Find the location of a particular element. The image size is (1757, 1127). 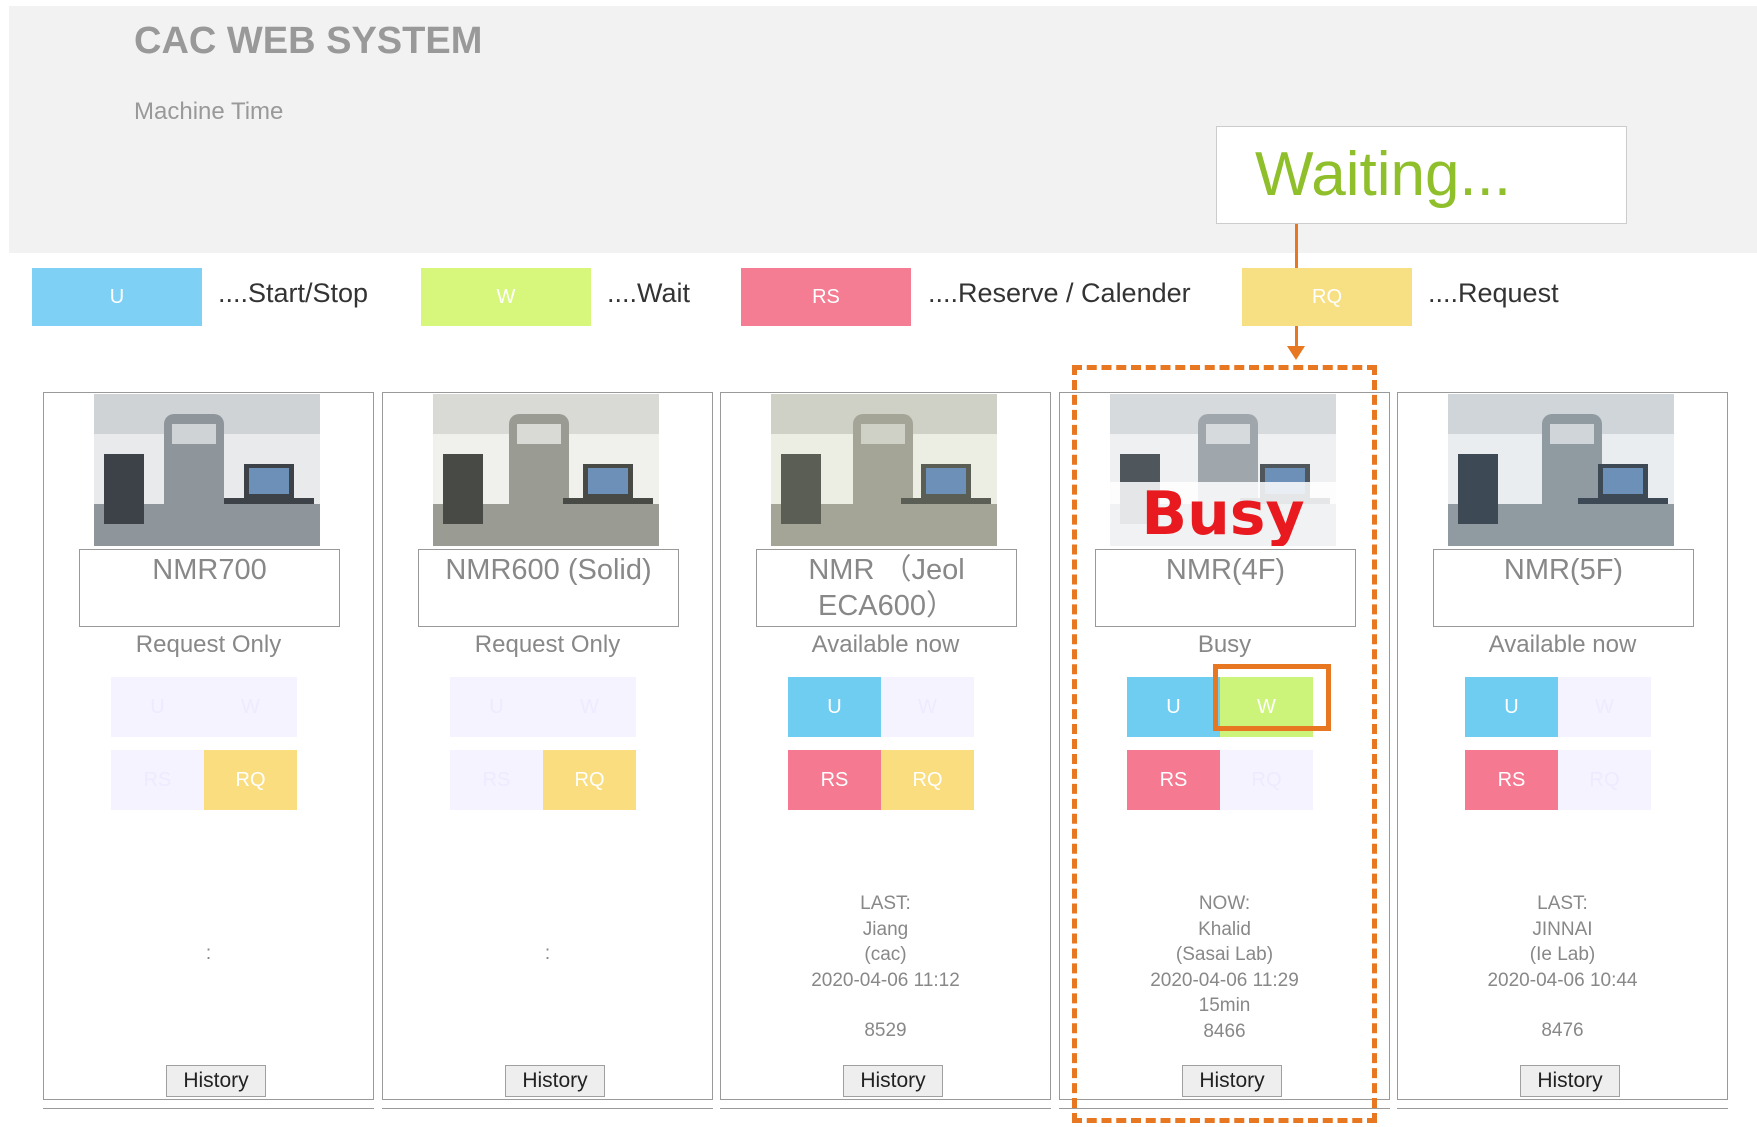

usage-info-line: (Sasai Lab) is located at coordinates (1224, 955).